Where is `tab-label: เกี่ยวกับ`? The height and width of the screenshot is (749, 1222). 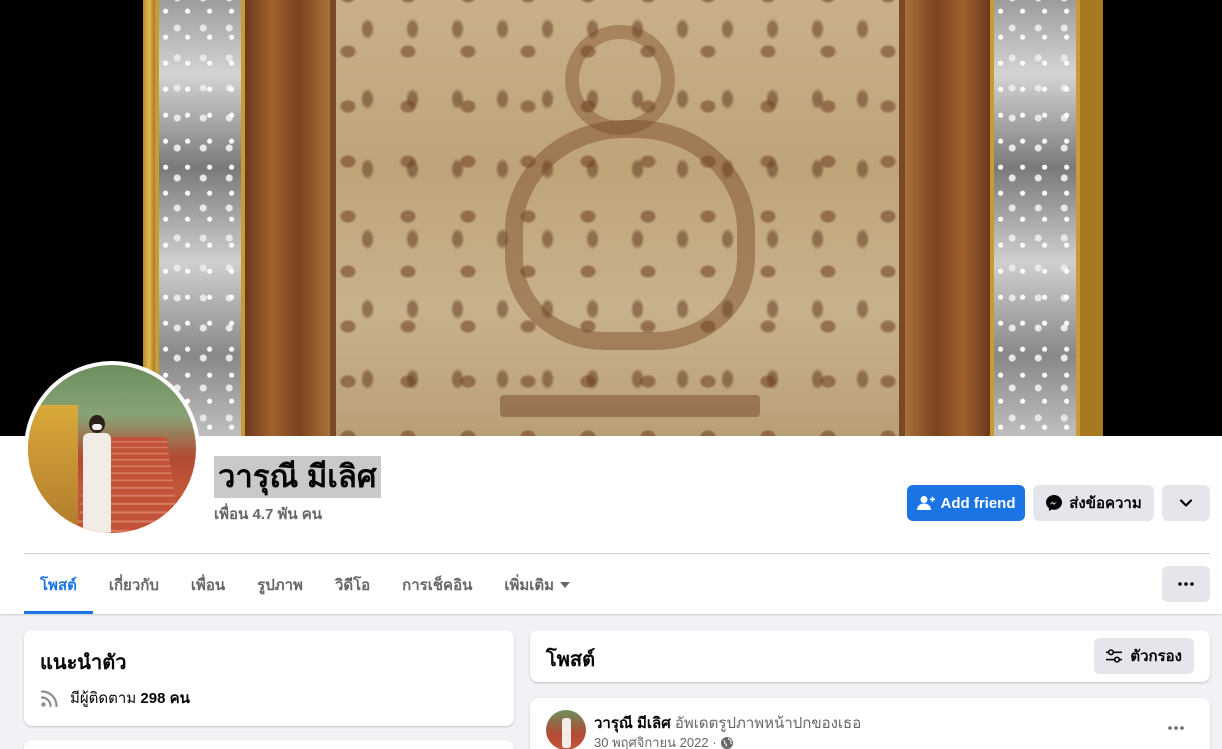 tab-label: เกี่ยวกับ is located at coordinates (133, 585).